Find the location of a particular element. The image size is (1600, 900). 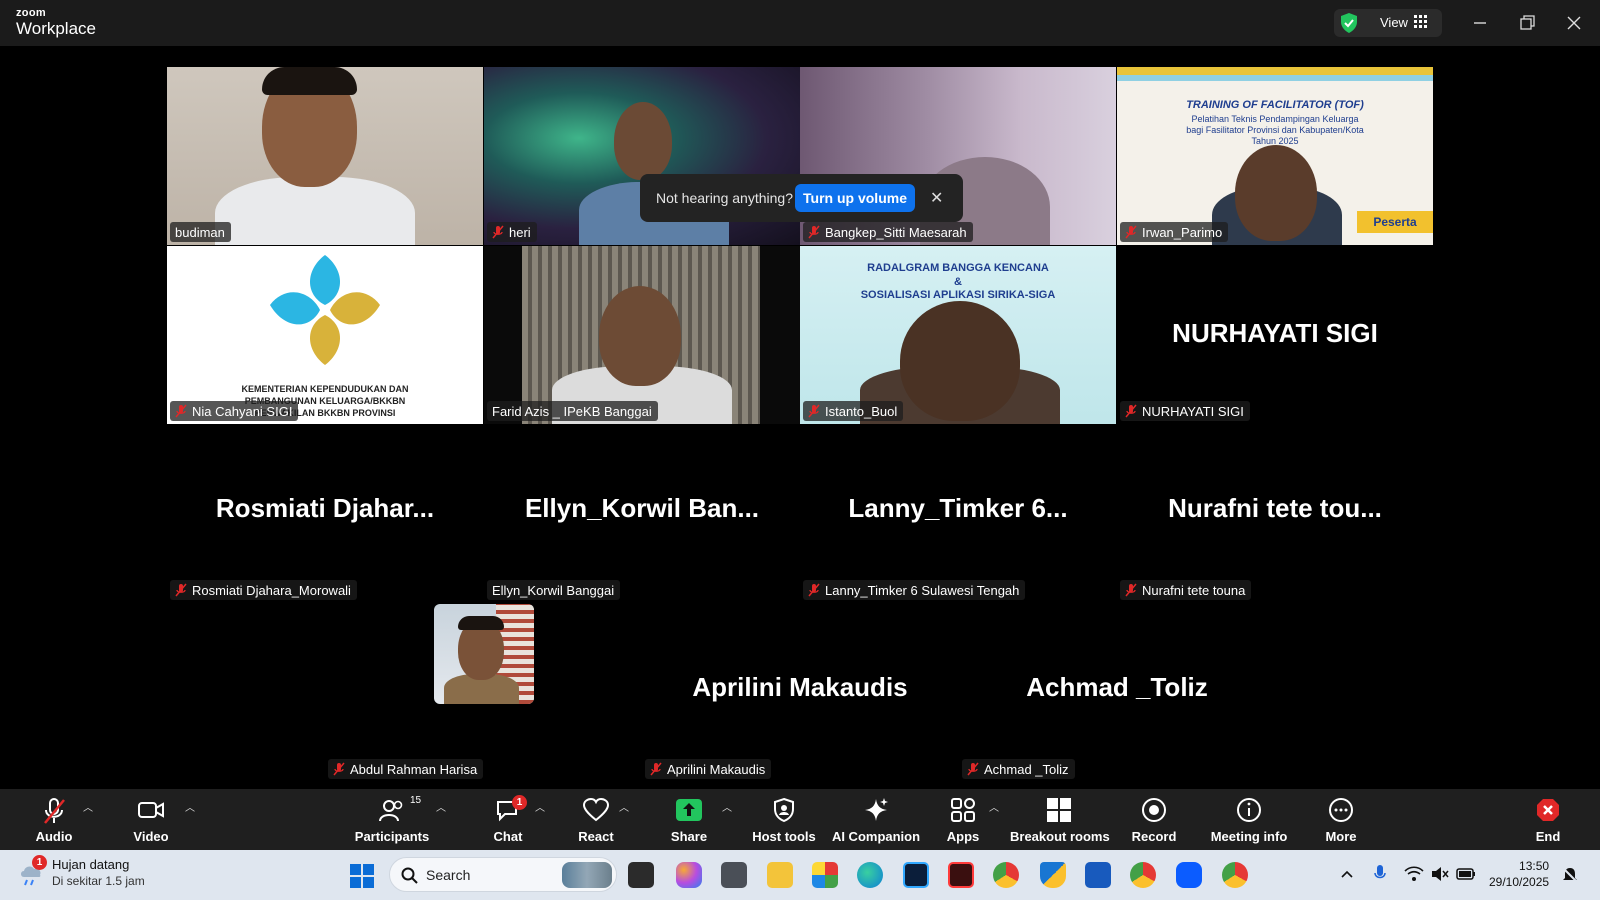

participant-tile-nurafni: Nurafni tete tou... Nurafni tete touna is located at coordinates (1275, 514).